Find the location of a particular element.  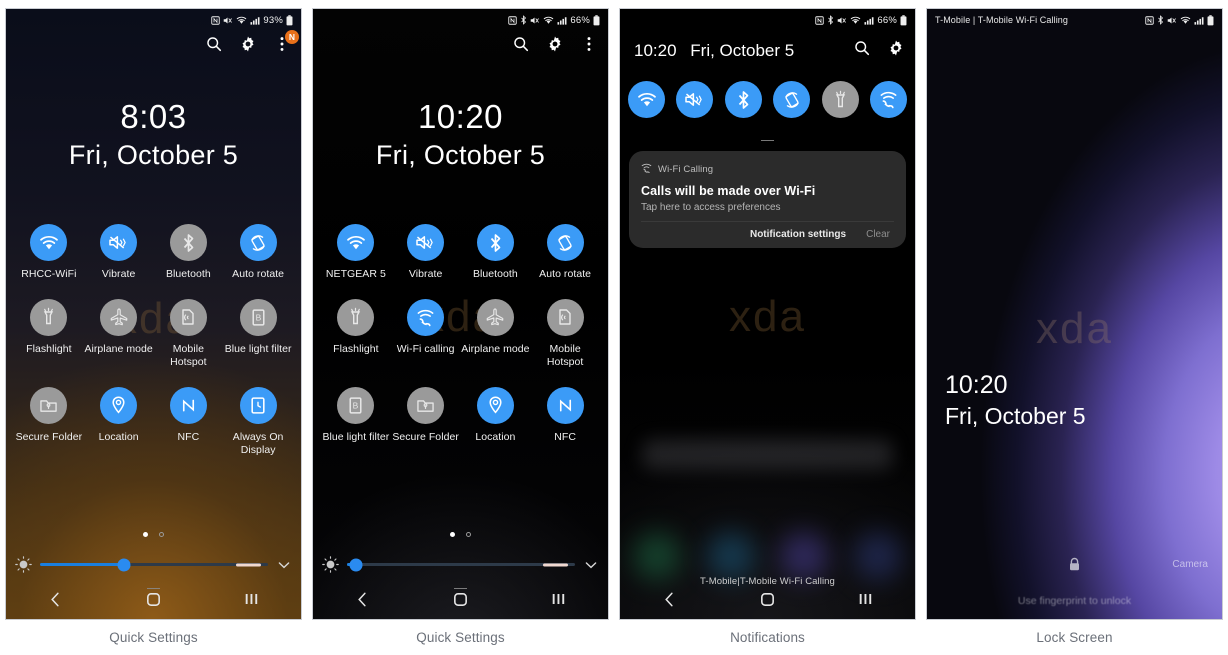

clear-button: Clear is located at coordinates (878, 234).